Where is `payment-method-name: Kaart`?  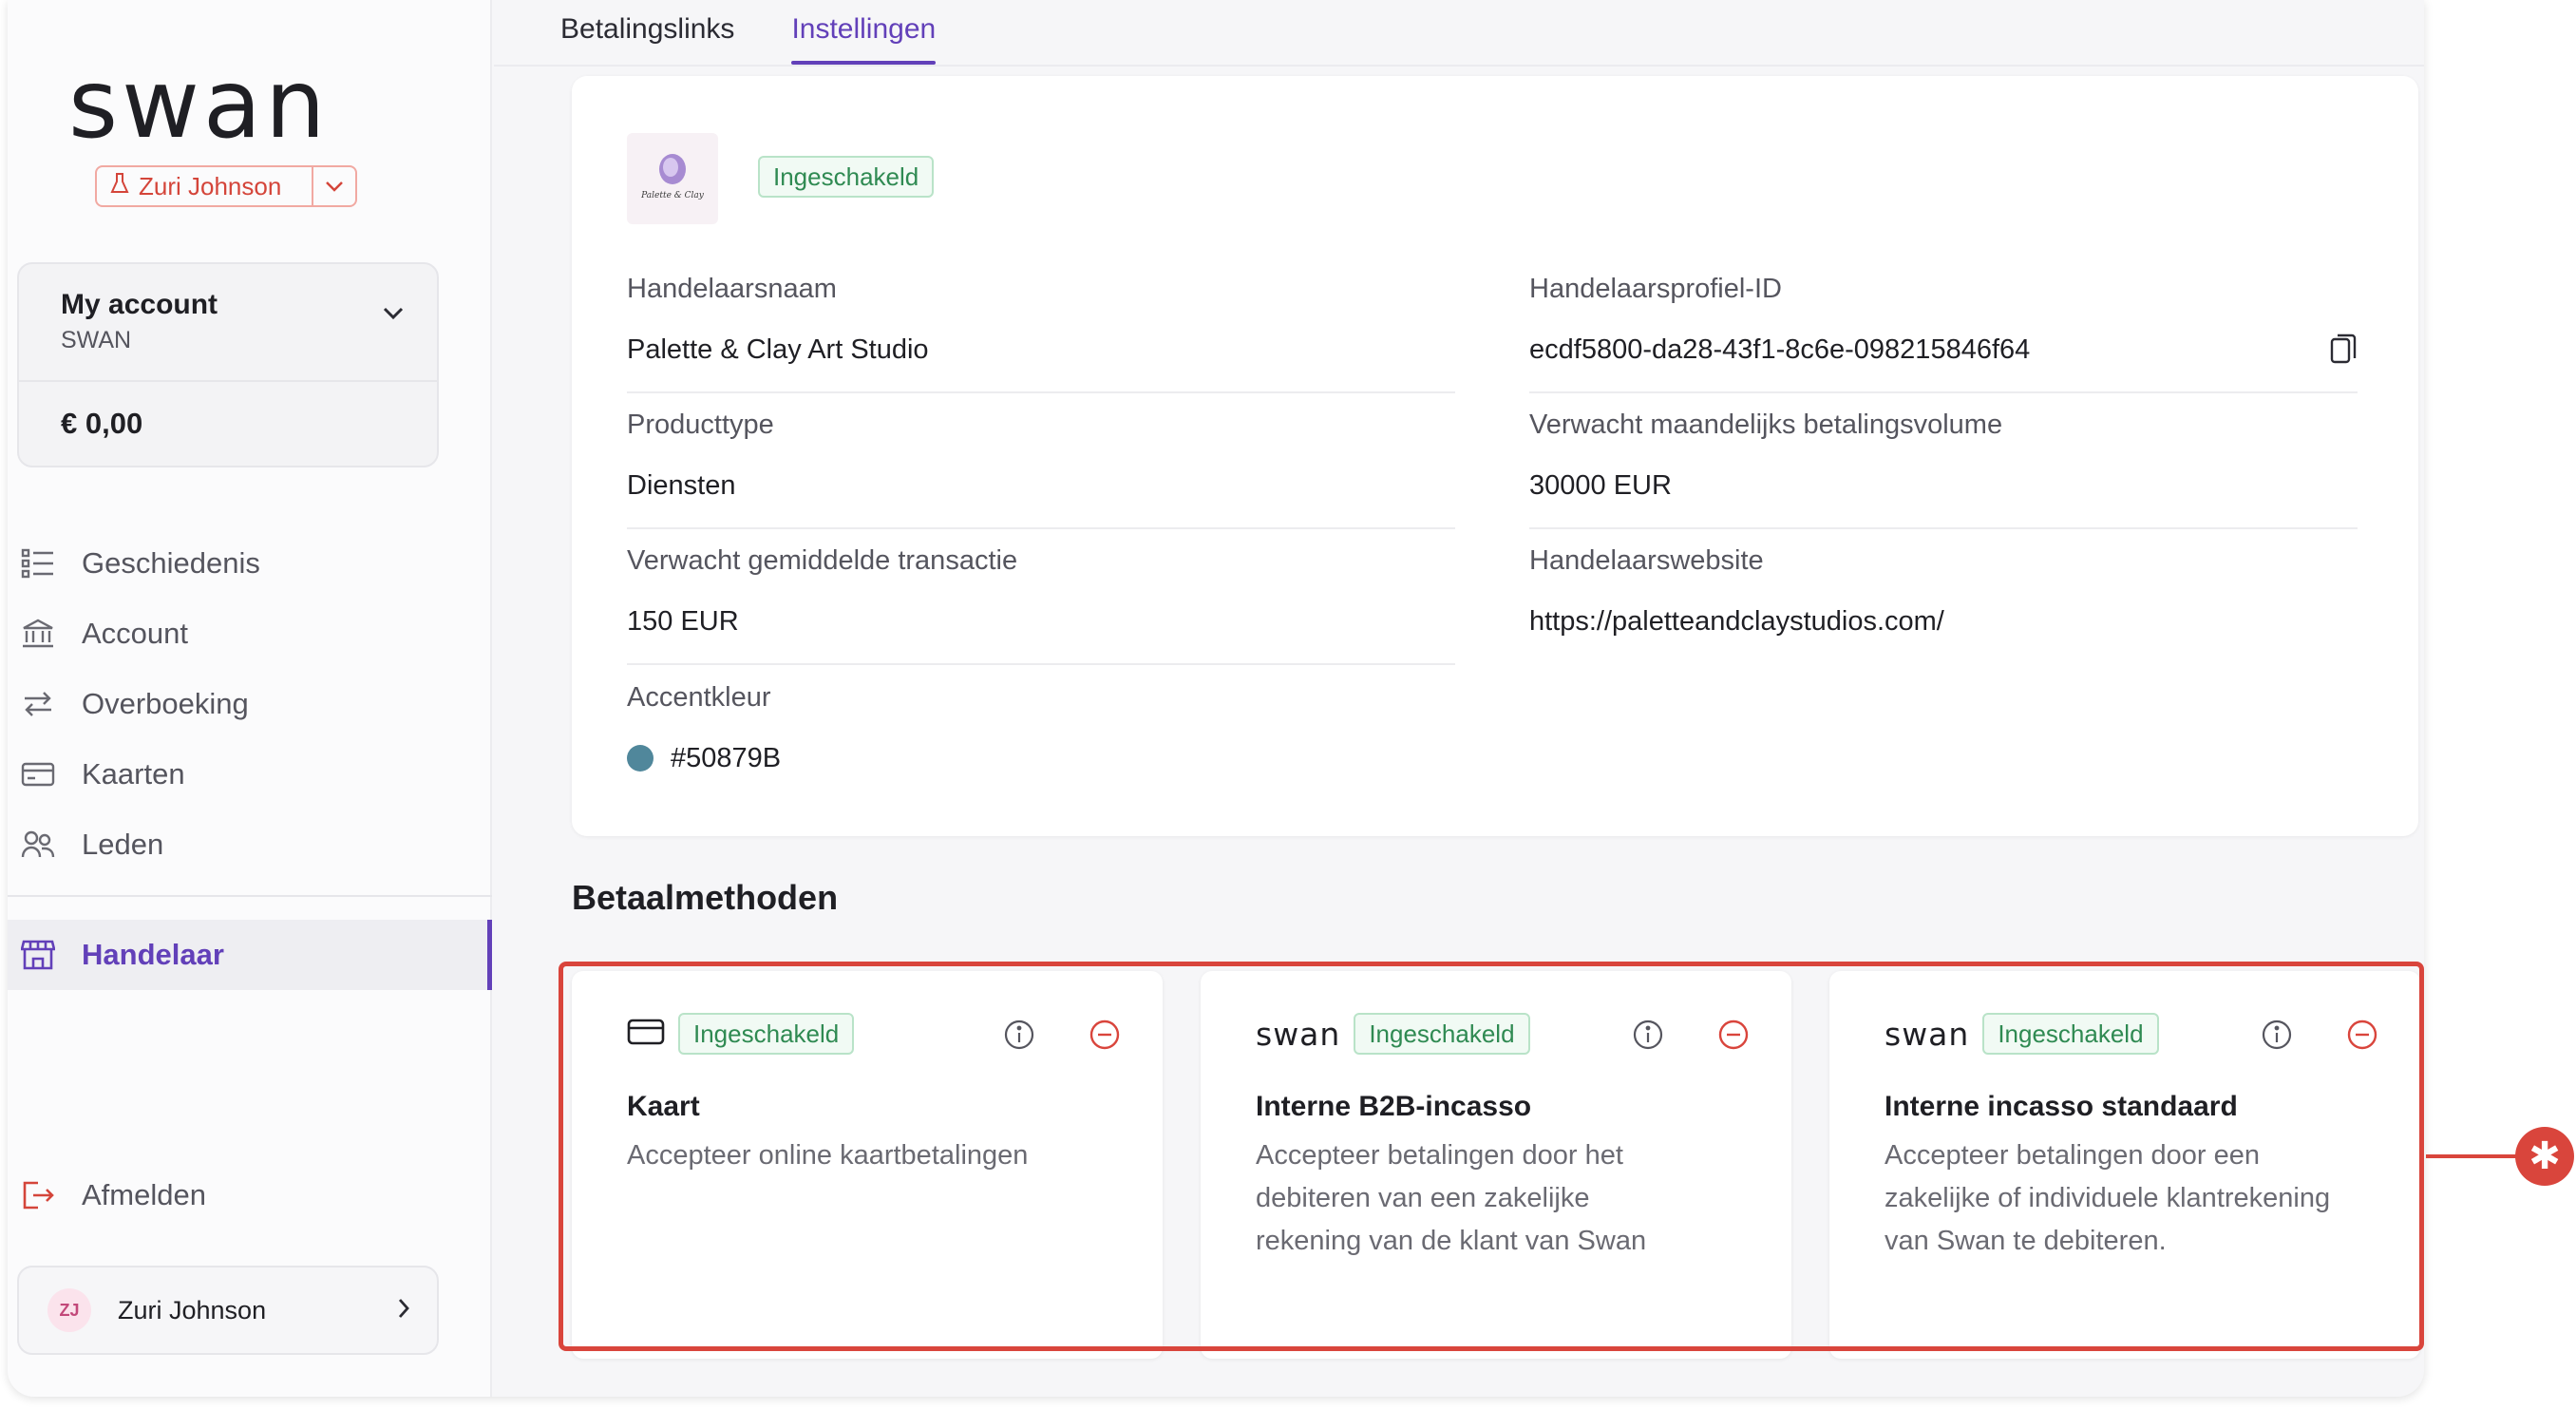
payment-method-name: Kaart is located at coordinates (663, 1106).